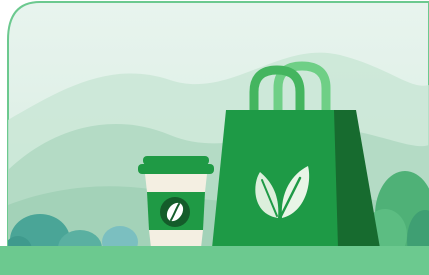 The image size is (429, 275). What do you see at coordinates (275, 179) in the screenshot?
I see `bag-front` at bounding box center [275, 179].